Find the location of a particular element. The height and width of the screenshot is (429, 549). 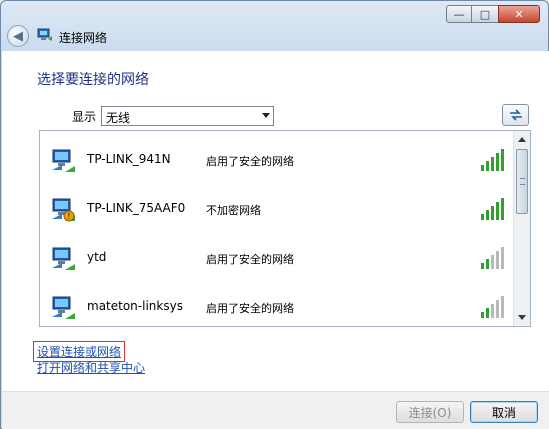

chevron-up-icon is located at coordinates (522, 139).